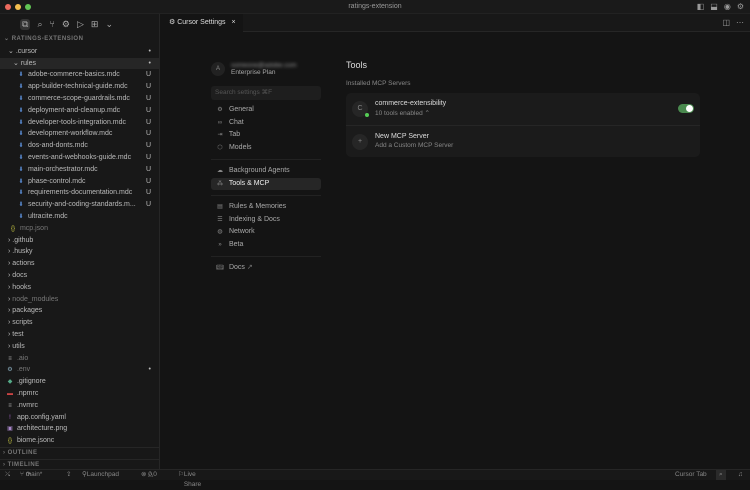 The height and width of the screenshot is (490, 750). I want to click on folder-item: › actions, so click(79, 264).